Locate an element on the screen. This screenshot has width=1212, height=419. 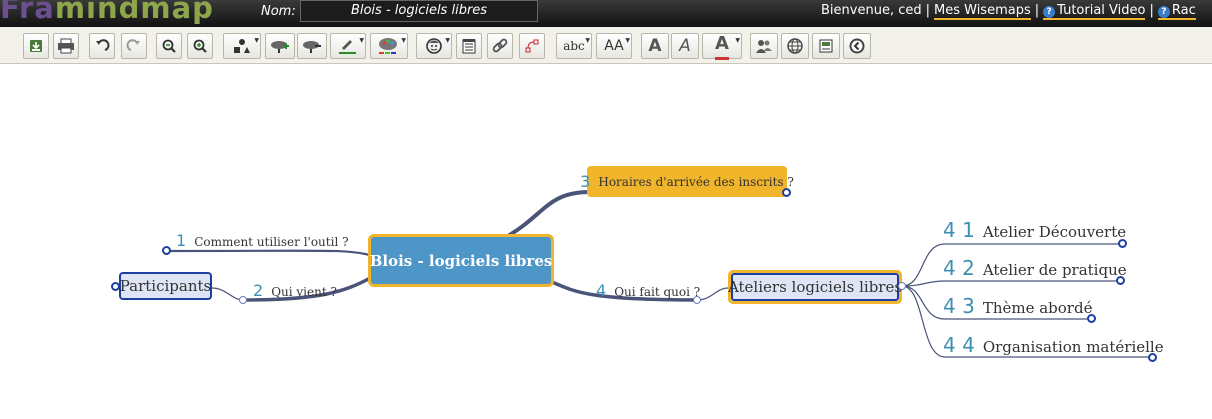
topic-number: 4 is located at coordinates (601, 290).